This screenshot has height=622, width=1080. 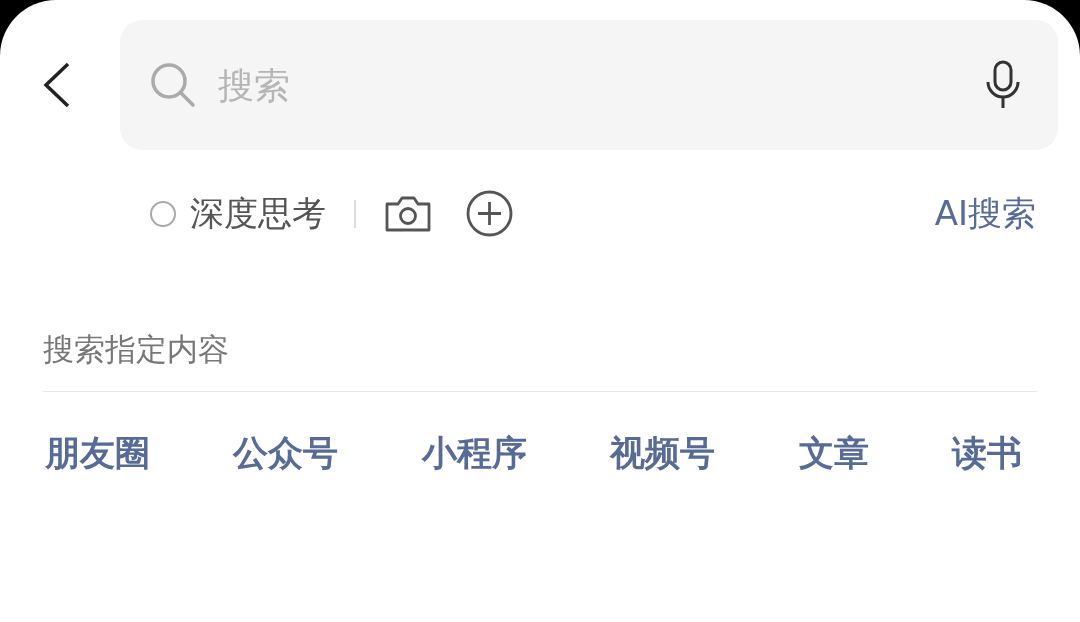 I want to click on category-link: 公众号, so click(x=286, y=453).